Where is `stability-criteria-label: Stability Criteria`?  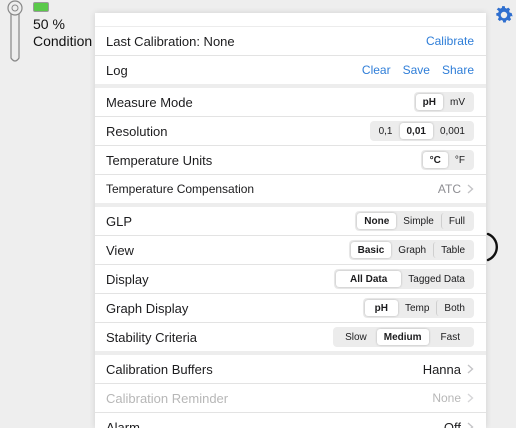 stability-criteria-label: Stability Criteria is located at coordinates (152, 337).